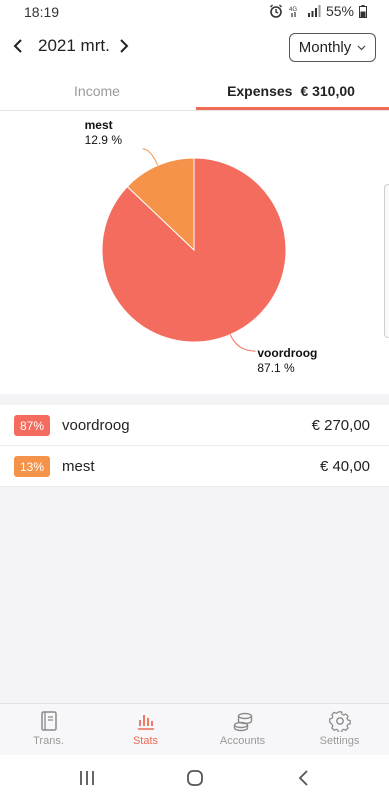  I want to click on network-icon: 4G, so click(293, 12).